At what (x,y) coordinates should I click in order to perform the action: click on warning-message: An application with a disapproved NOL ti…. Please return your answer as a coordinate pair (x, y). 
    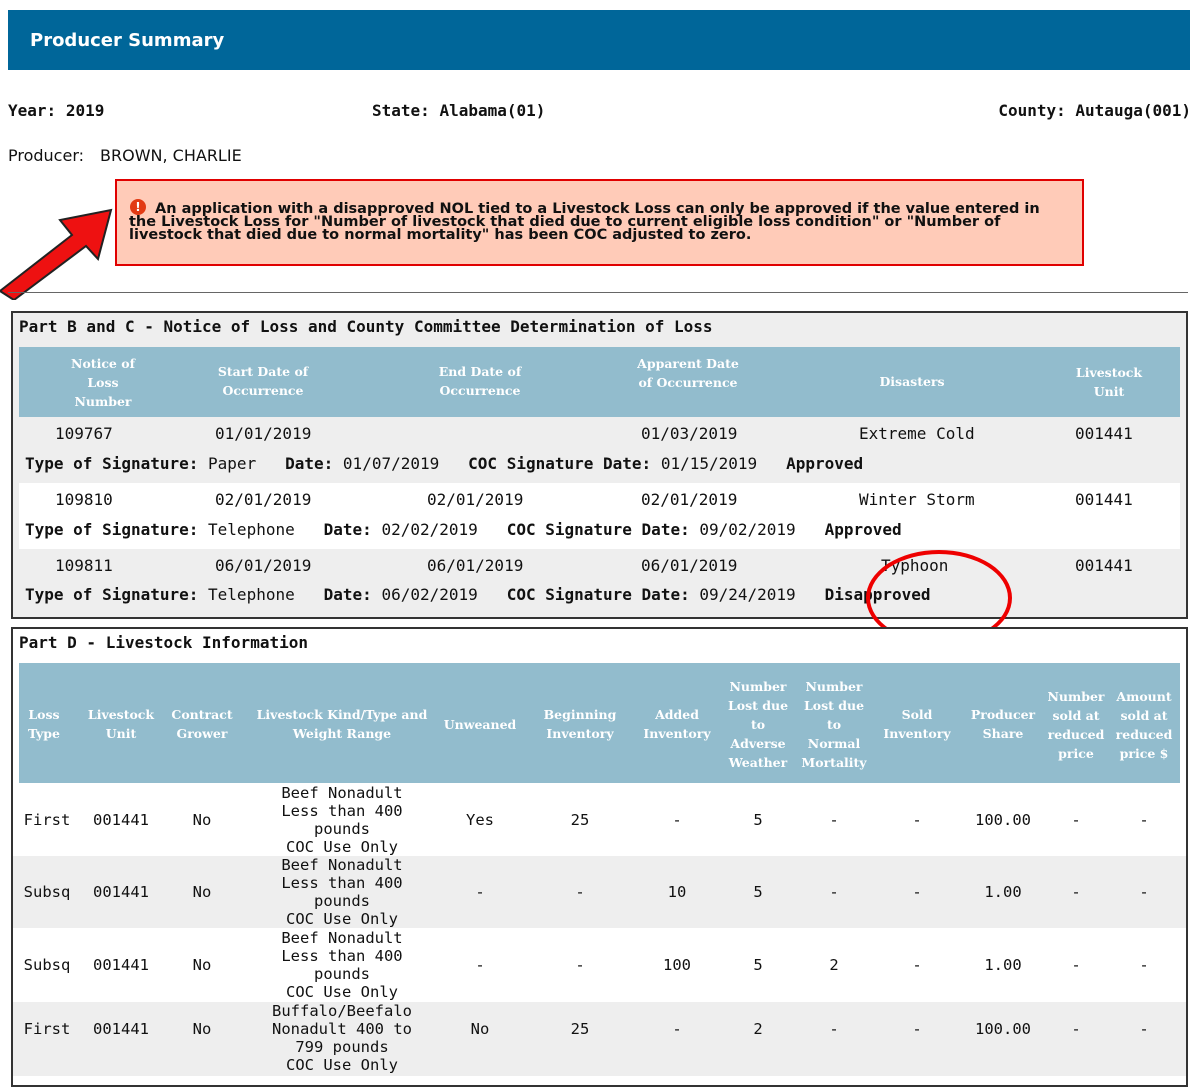
    Looking at the image, I should click on (584, 222).